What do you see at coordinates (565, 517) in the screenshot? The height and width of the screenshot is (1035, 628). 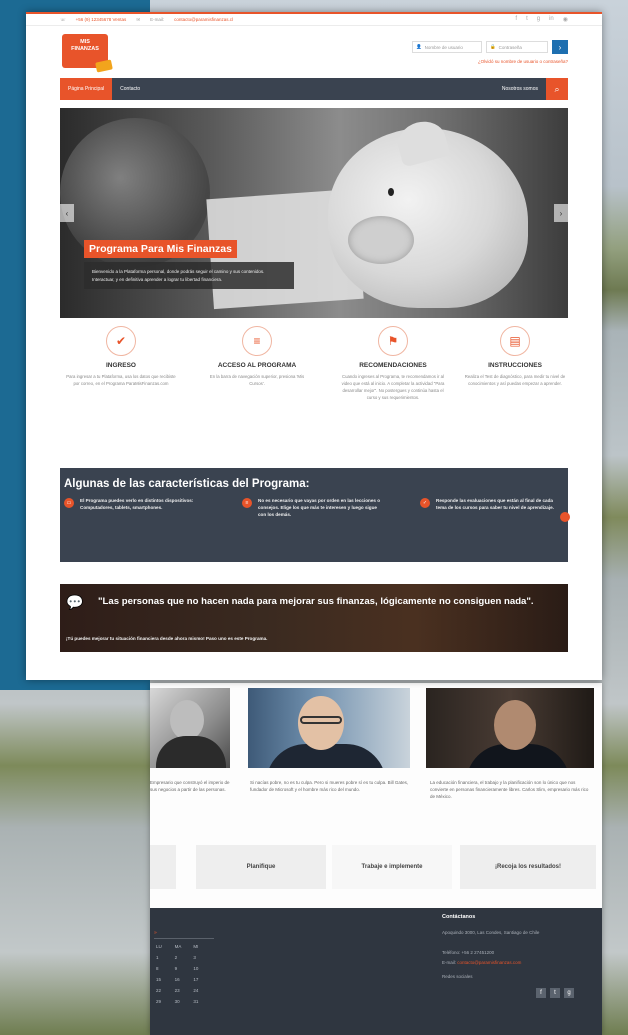 I see `scroll-top-icon` at bounding box center [565, 517].